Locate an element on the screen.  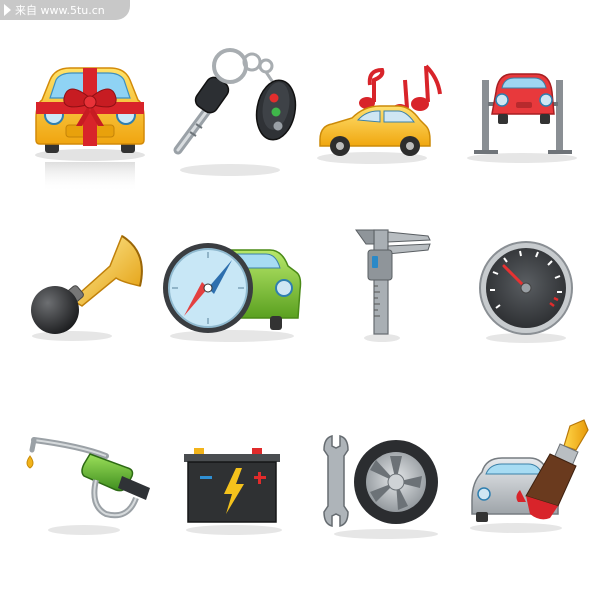
car-battery-icon is located at coordinates (235, 505).